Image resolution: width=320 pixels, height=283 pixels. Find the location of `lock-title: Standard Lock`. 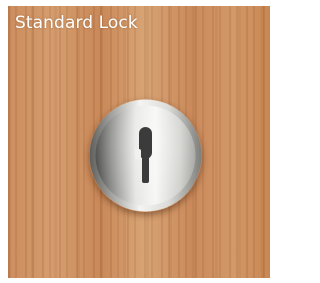

lock-title: Standard Lock is located at coordinates (76, 23).